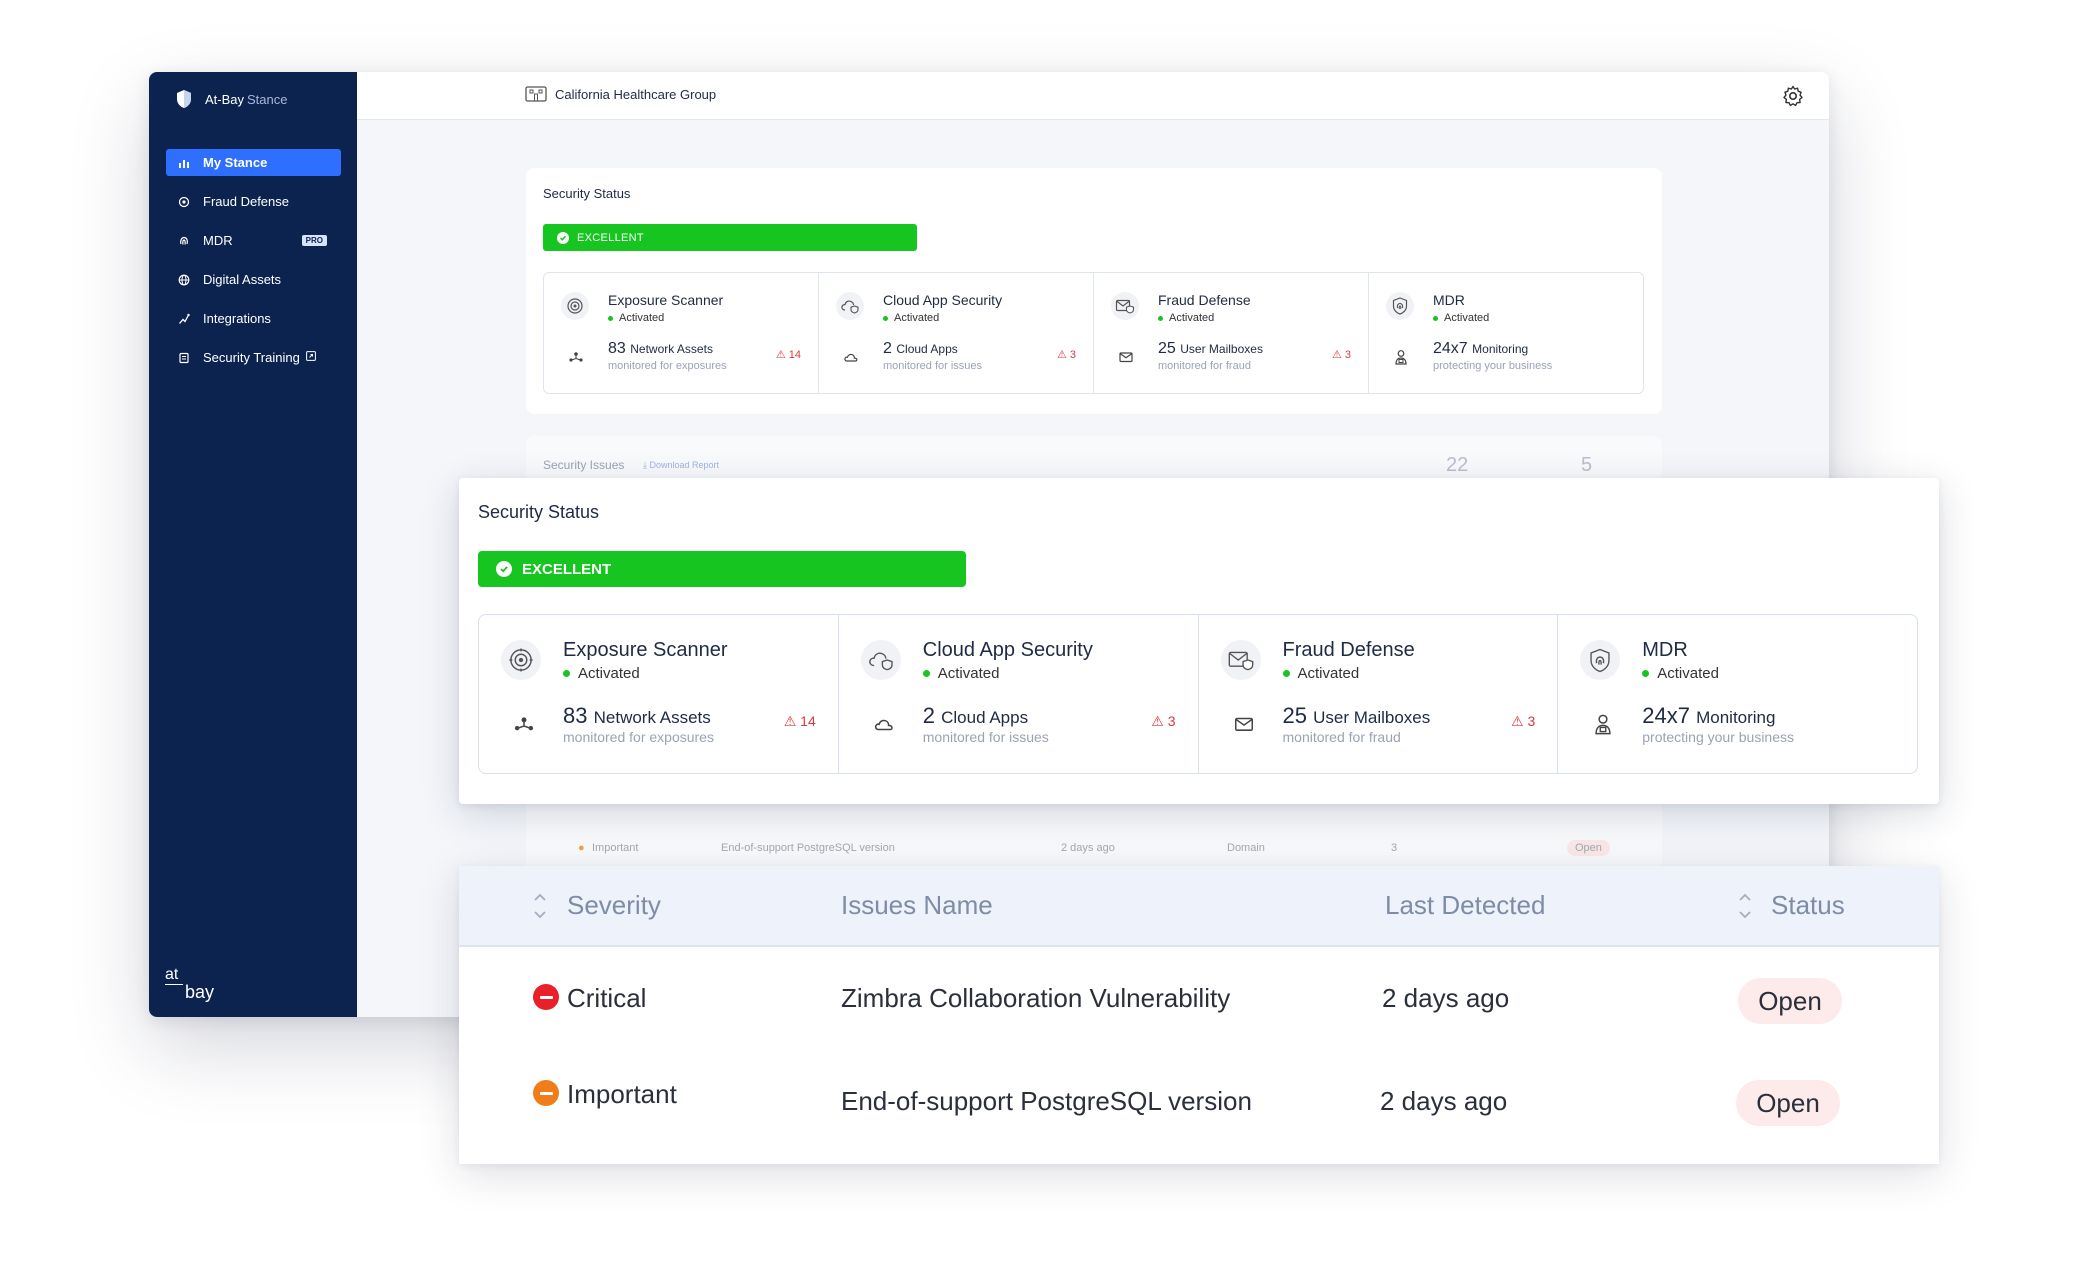 The width and height of the screenshot is (2080, 1280). What do you see at coordinates (1394, 848) in the screenshot?
I see `asset-count: 3` at bounding box center [1394, 848].